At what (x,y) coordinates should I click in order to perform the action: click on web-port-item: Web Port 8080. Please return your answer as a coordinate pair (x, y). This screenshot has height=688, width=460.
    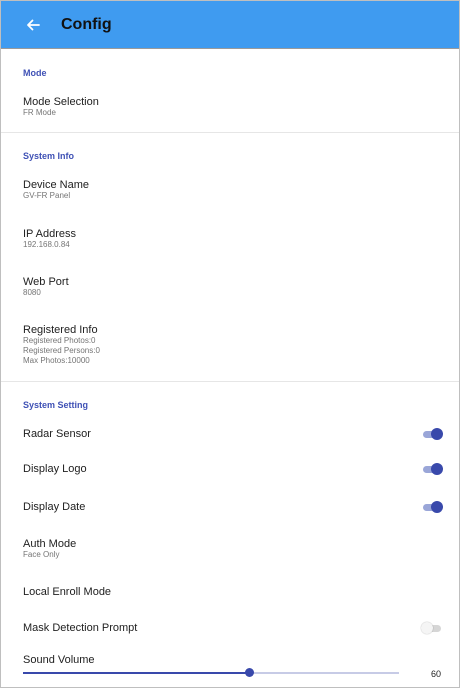
    Looking at the image, I should click on (230, 287).